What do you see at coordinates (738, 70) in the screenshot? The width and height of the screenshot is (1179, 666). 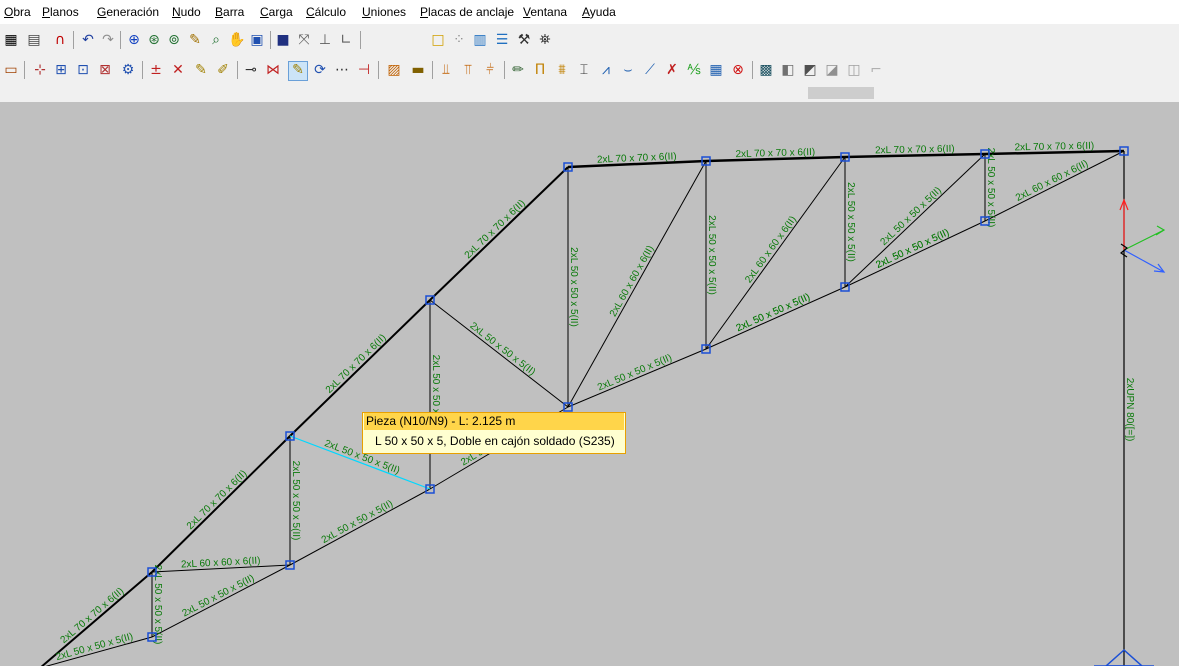 I see `close-red-icon: ⊗` at bounding box center [738, 70].